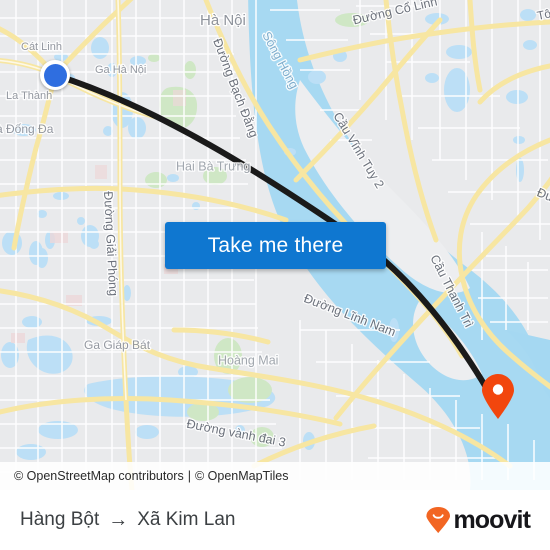  Describe the element at coordinates (186, 519) in the screenshot. I see `destination-label: Xã Kim Lan` at that location.